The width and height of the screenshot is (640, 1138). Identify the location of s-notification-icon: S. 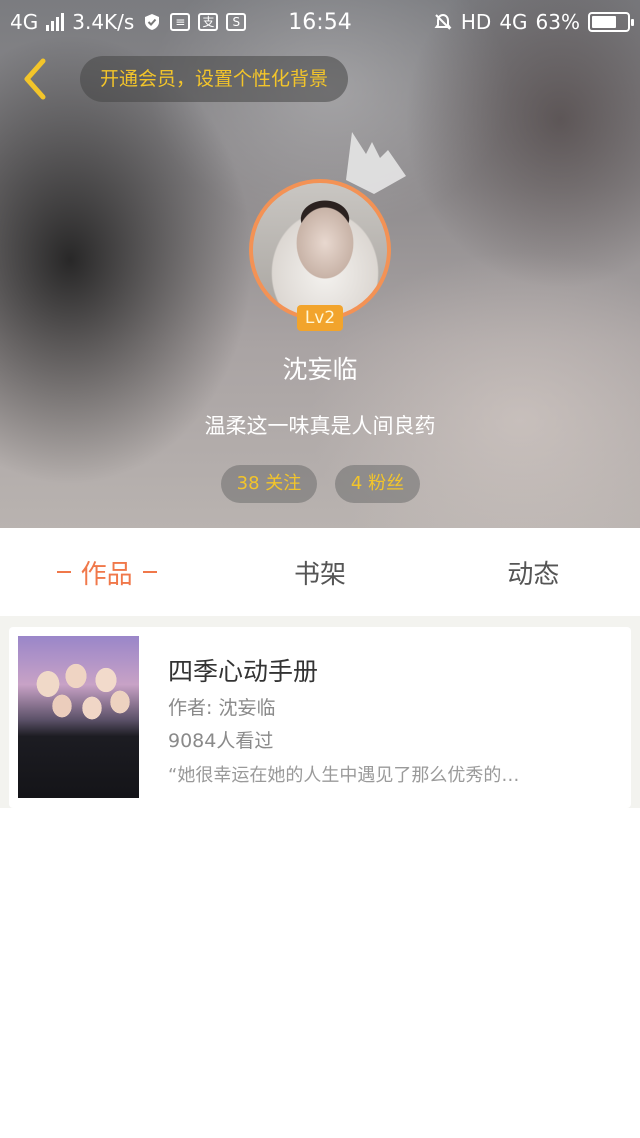
(236, 22).